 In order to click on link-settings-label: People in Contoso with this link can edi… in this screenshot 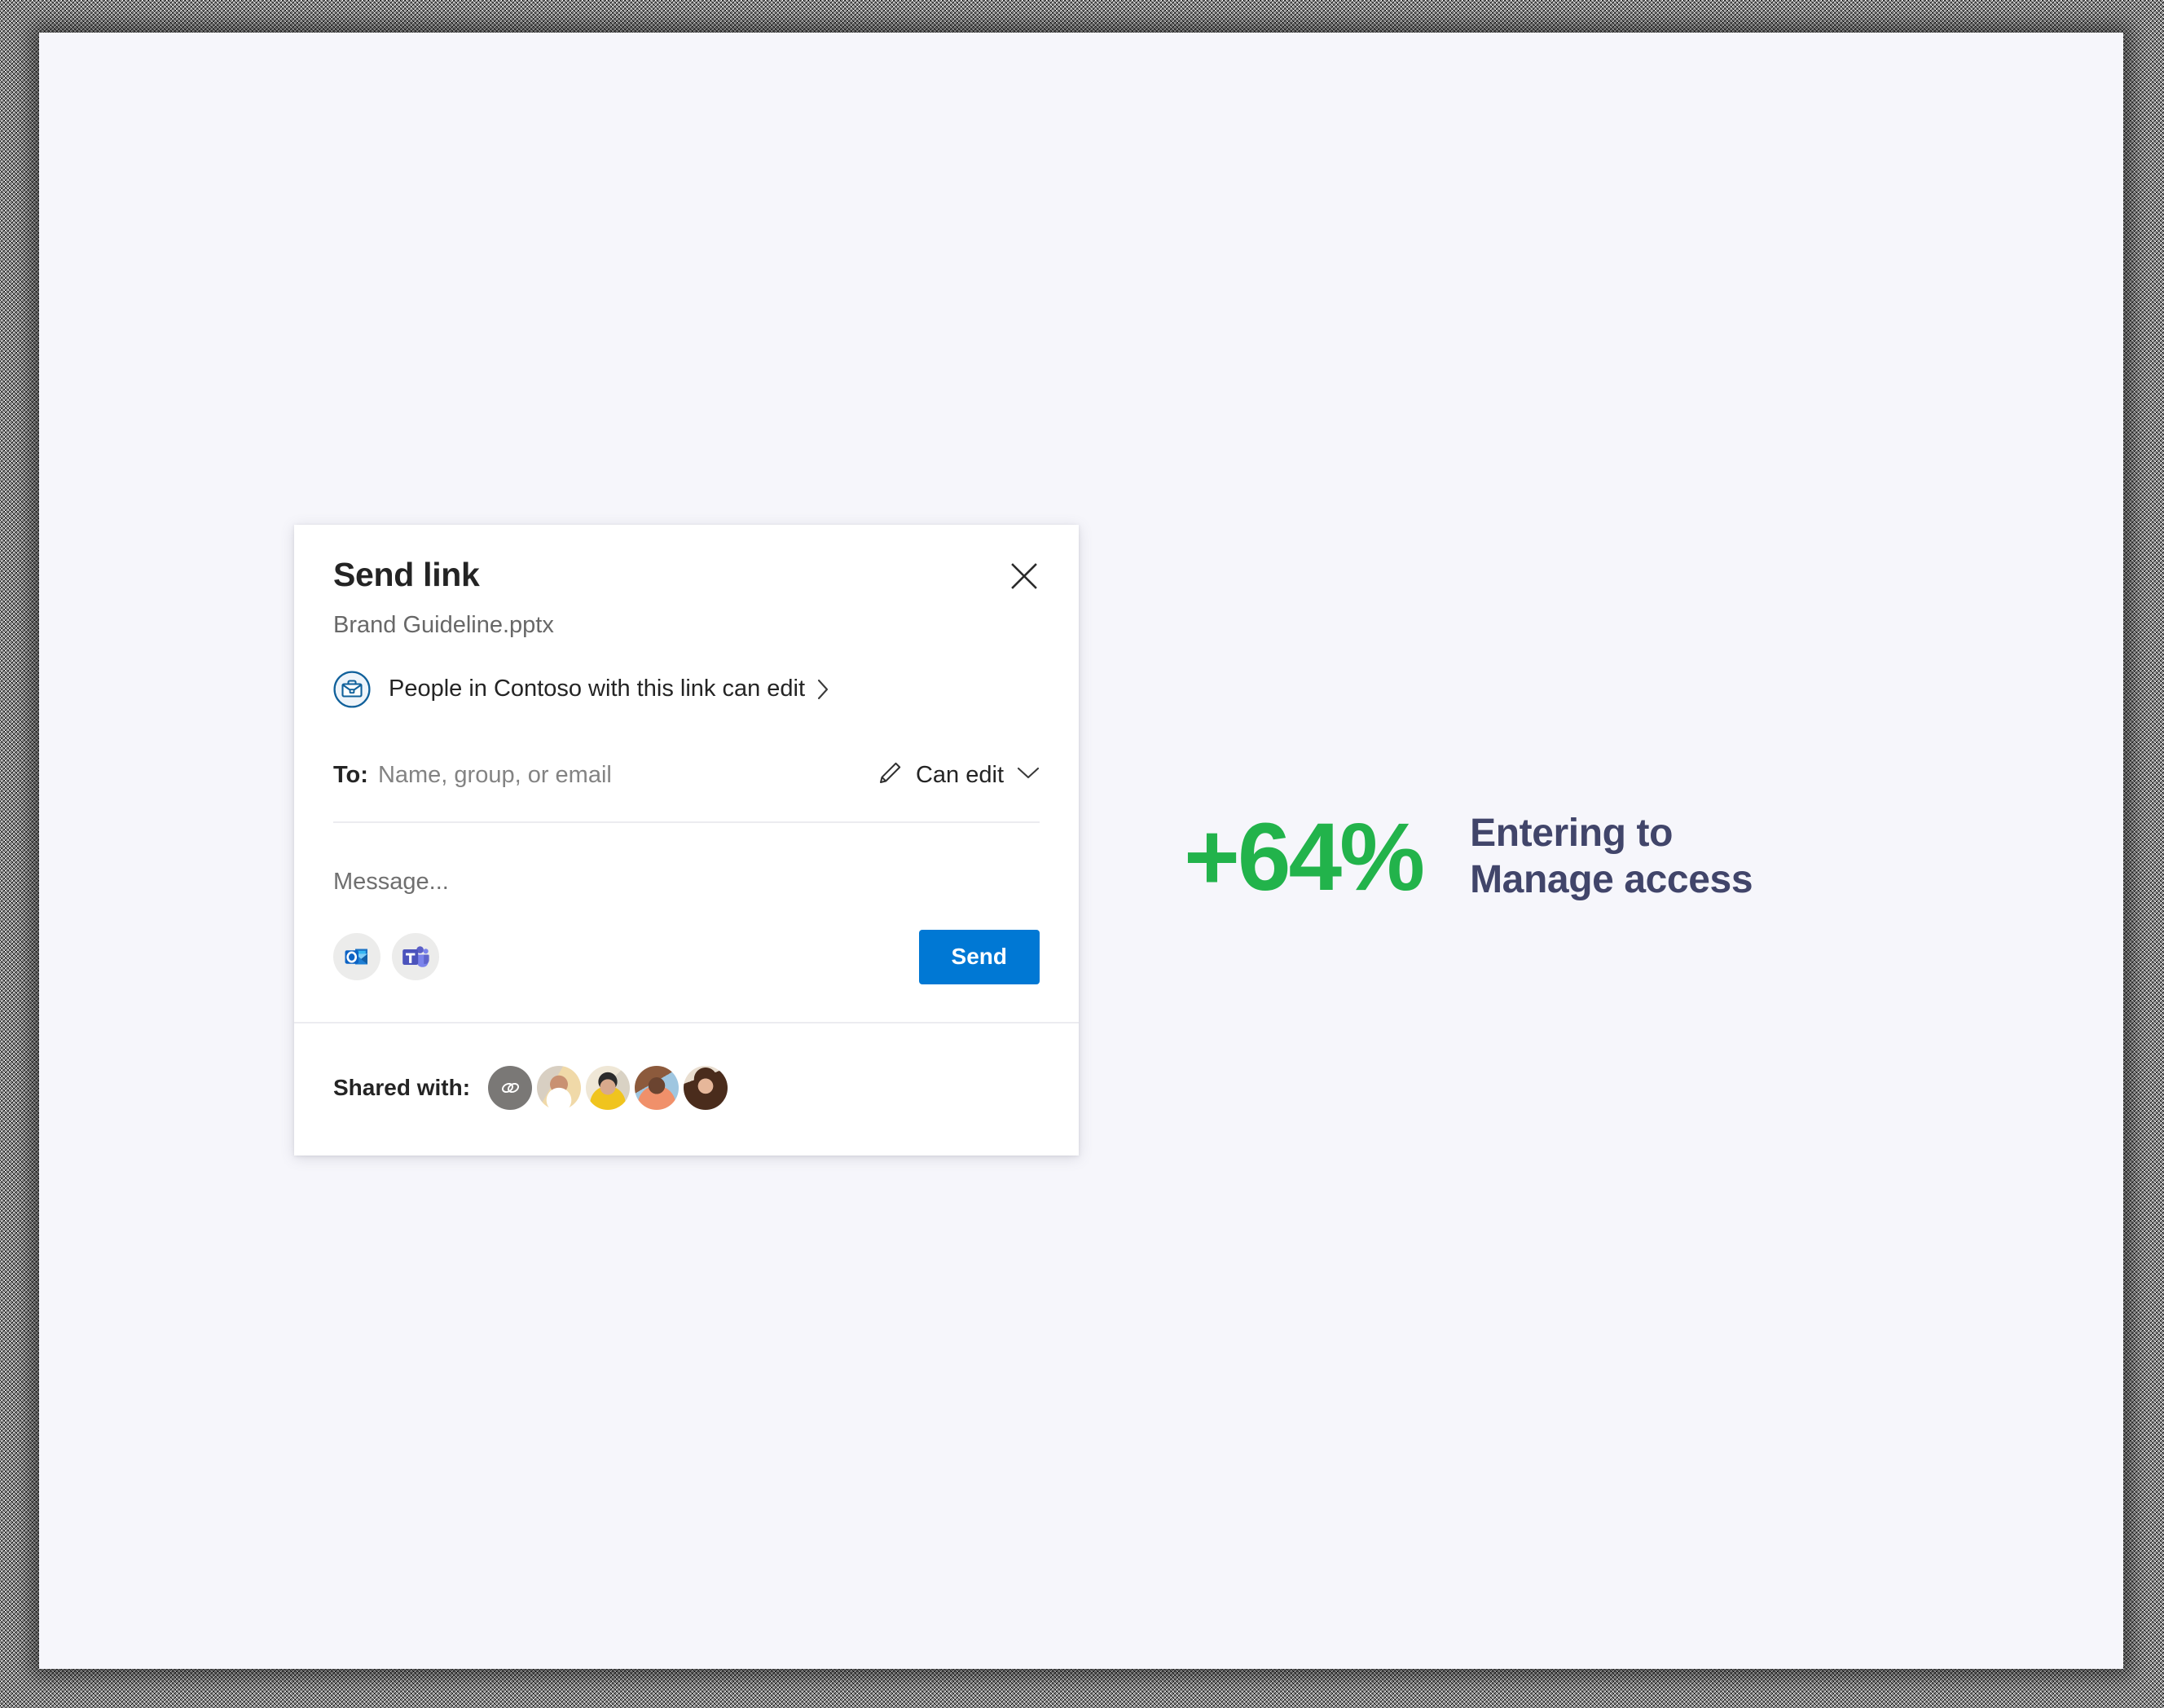, I will do `click(597, 689)`.